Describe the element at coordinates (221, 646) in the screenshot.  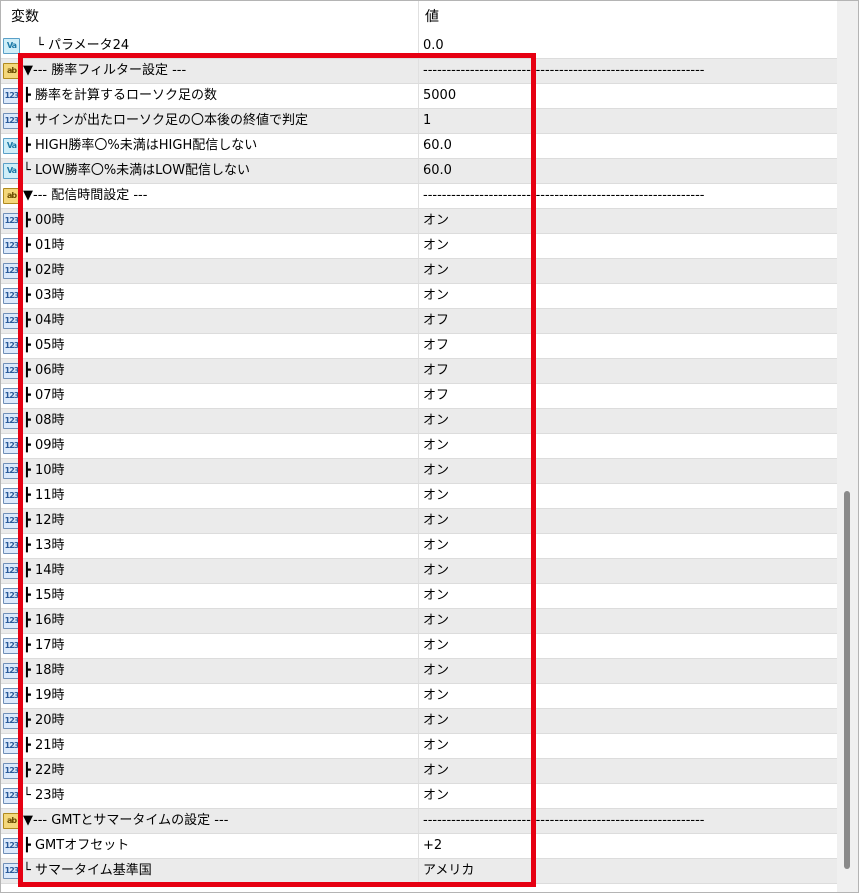
I see `parameter-name: ┣ 17時` at that location.